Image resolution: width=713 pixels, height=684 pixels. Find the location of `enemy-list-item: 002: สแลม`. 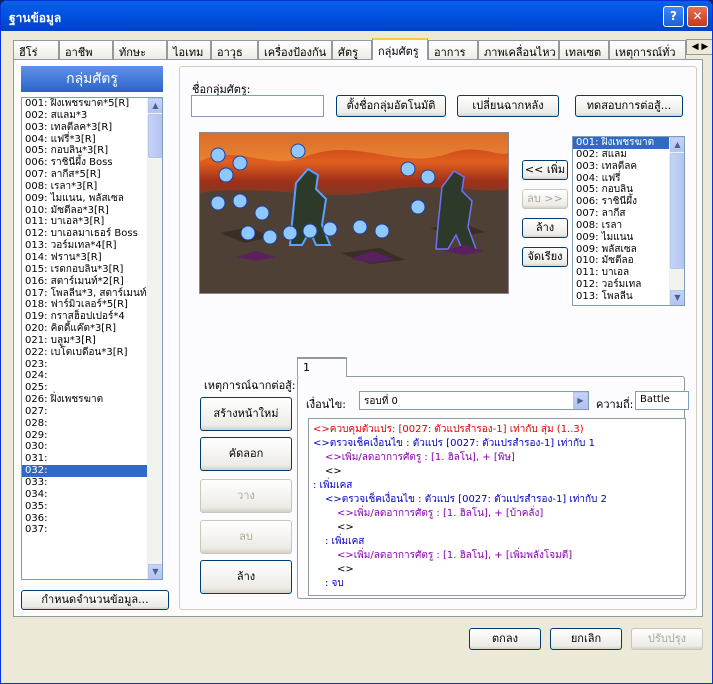

enemy-list-item: 002: สแลม is located at coordinates (621, 155).